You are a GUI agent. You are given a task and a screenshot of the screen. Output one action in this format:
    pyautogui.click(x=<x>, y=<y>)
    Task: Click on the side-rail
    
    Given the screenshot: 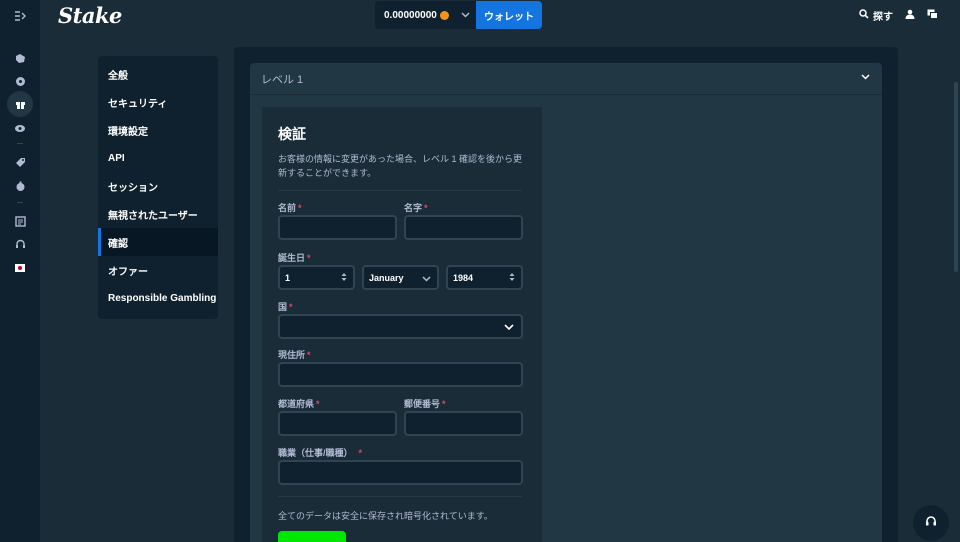 What is the action you would take?
    pyautogui.click(x=20, y=271)
    